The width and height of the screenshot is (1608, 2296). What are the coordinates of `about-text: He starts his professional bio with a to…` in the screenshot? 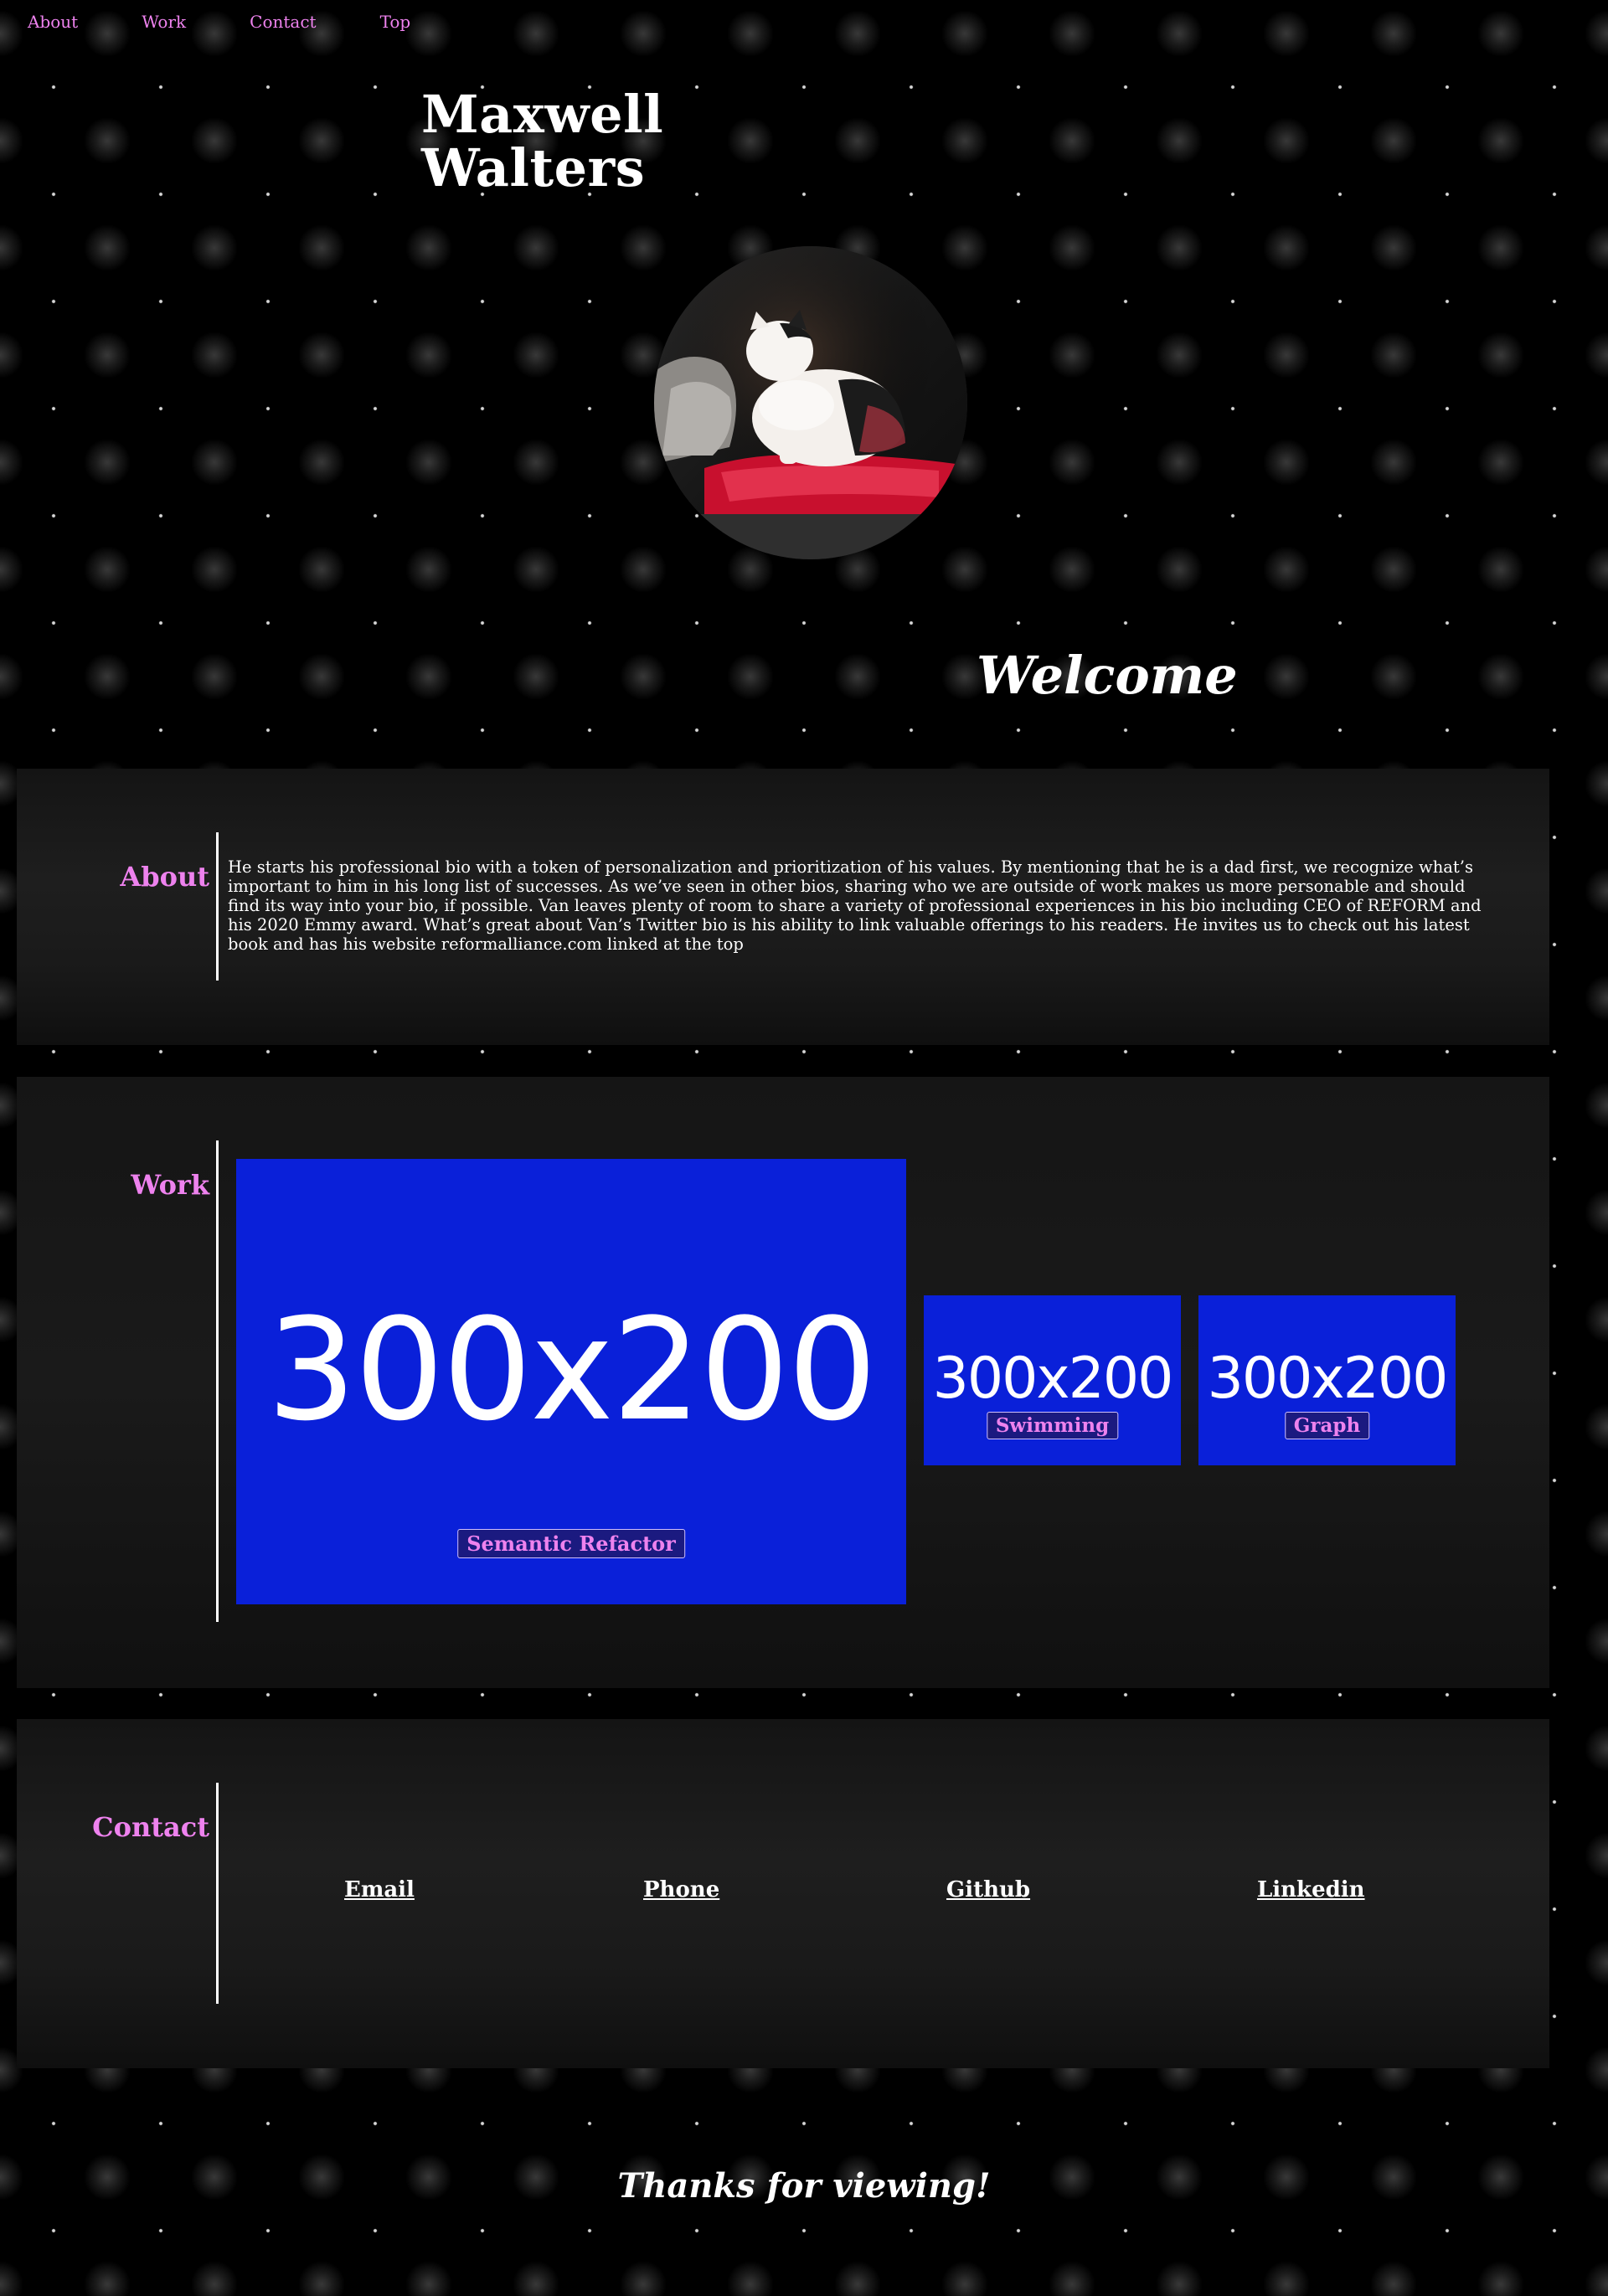 It's located at (855, 906).